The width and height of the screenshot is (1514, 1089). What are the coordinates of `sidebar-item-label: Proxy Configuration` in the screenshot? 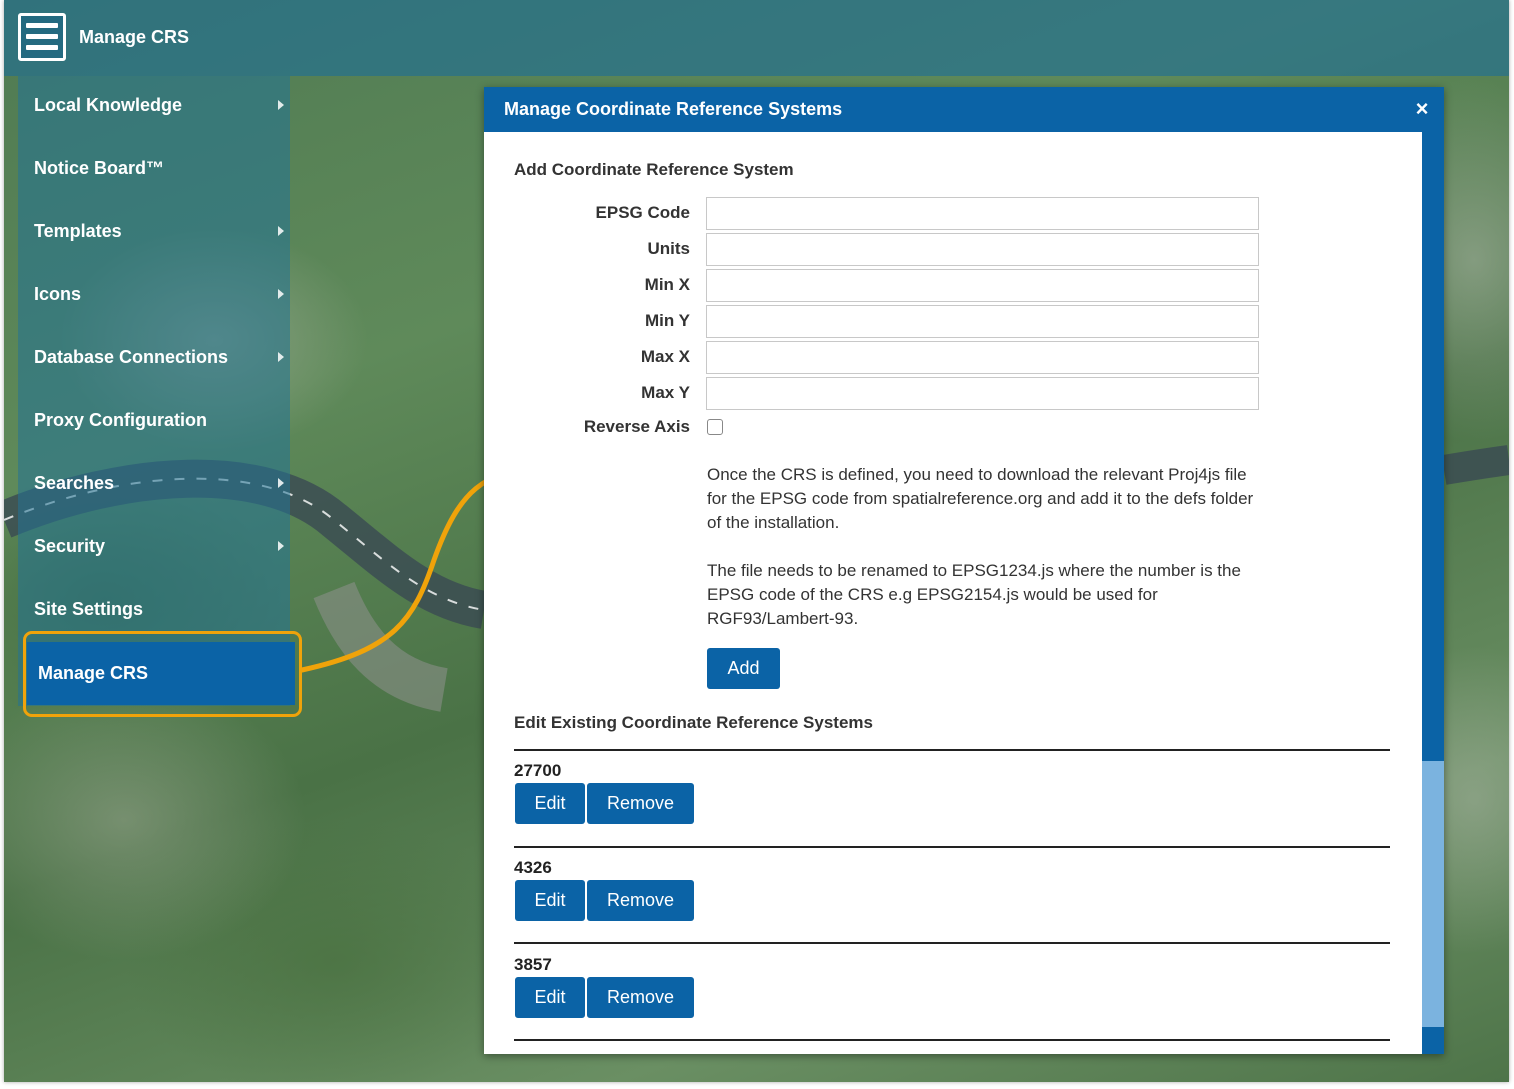 It's located at (121, 420).